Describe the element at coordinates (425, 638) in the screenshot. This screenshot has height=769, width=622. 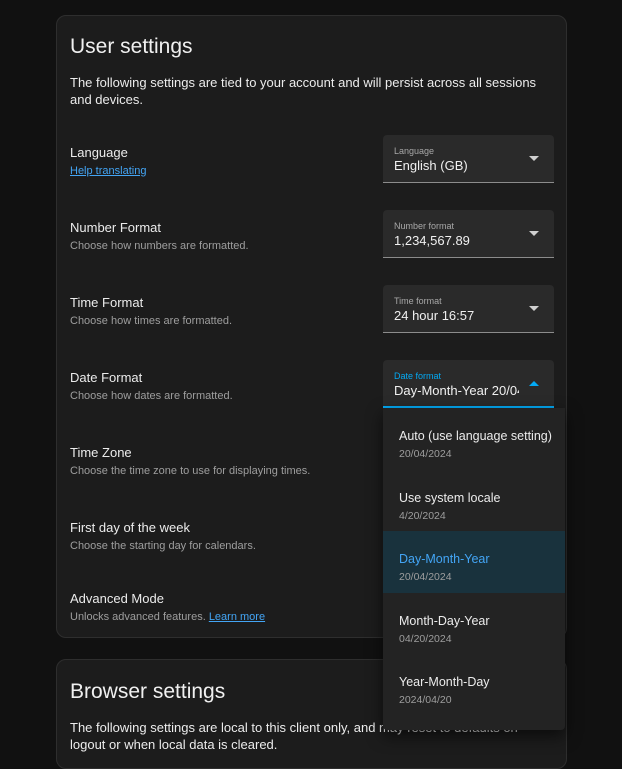
I see `option-example: 04/20/2024` at that location.